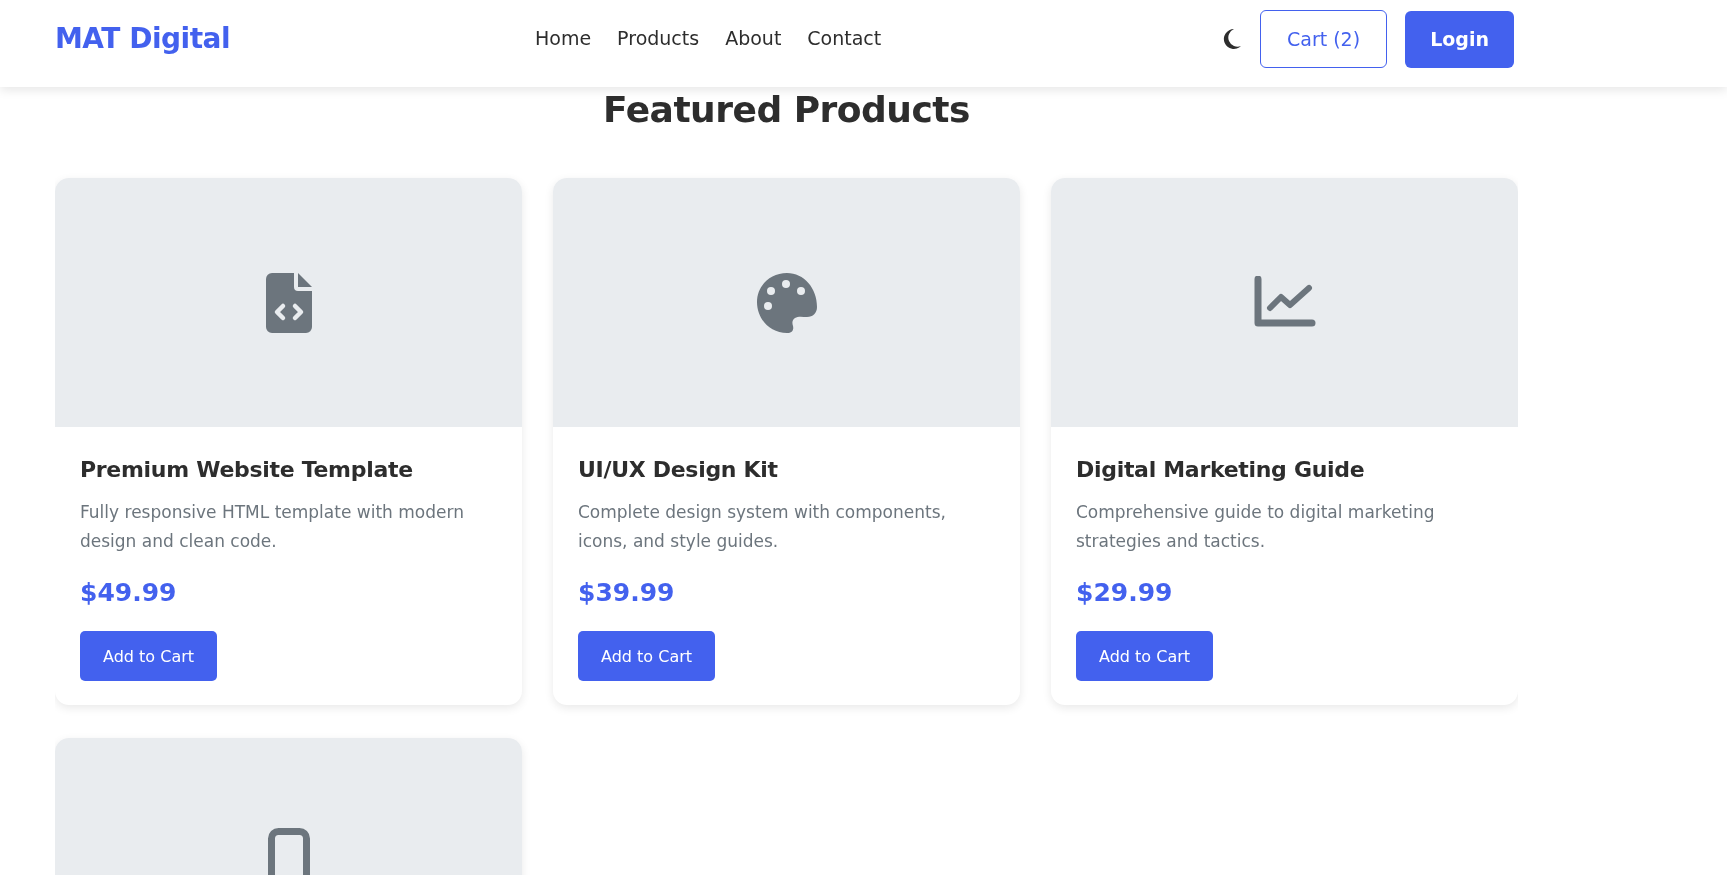  What do you see at coordinates (786, 110) in the screenshot?
I see `section-heading: Featured Products` at bounding box center [786, 110].